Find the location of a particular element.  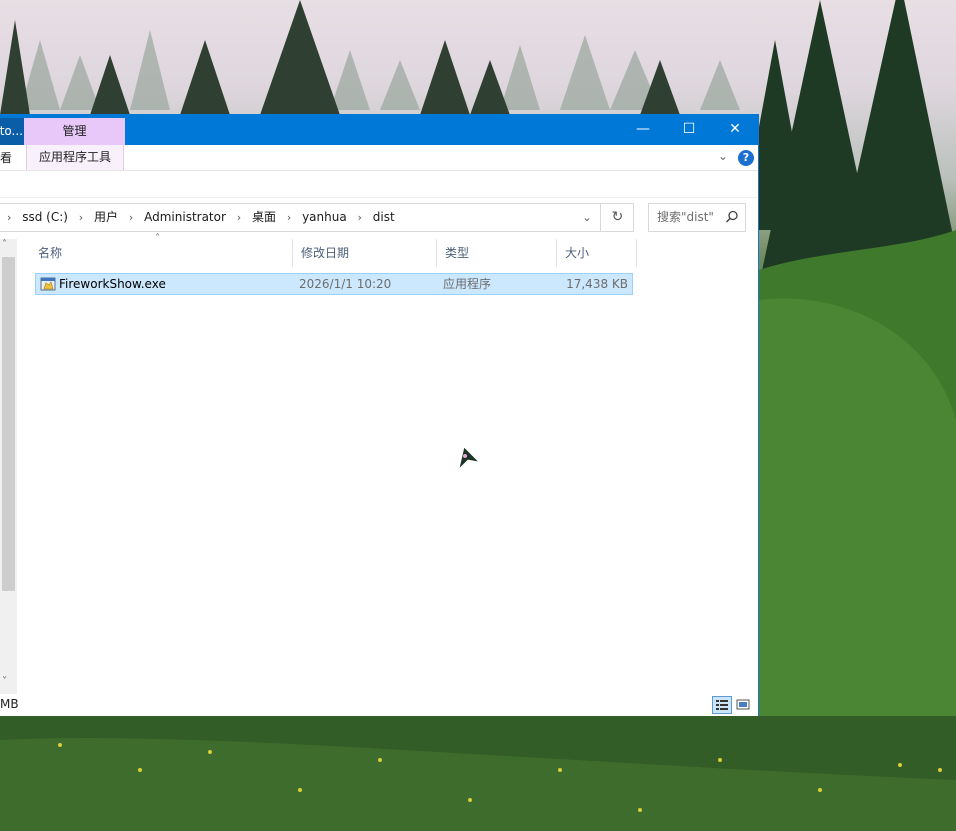

chevron-down-icon: ⌄ is located at coordinates (723, 156).